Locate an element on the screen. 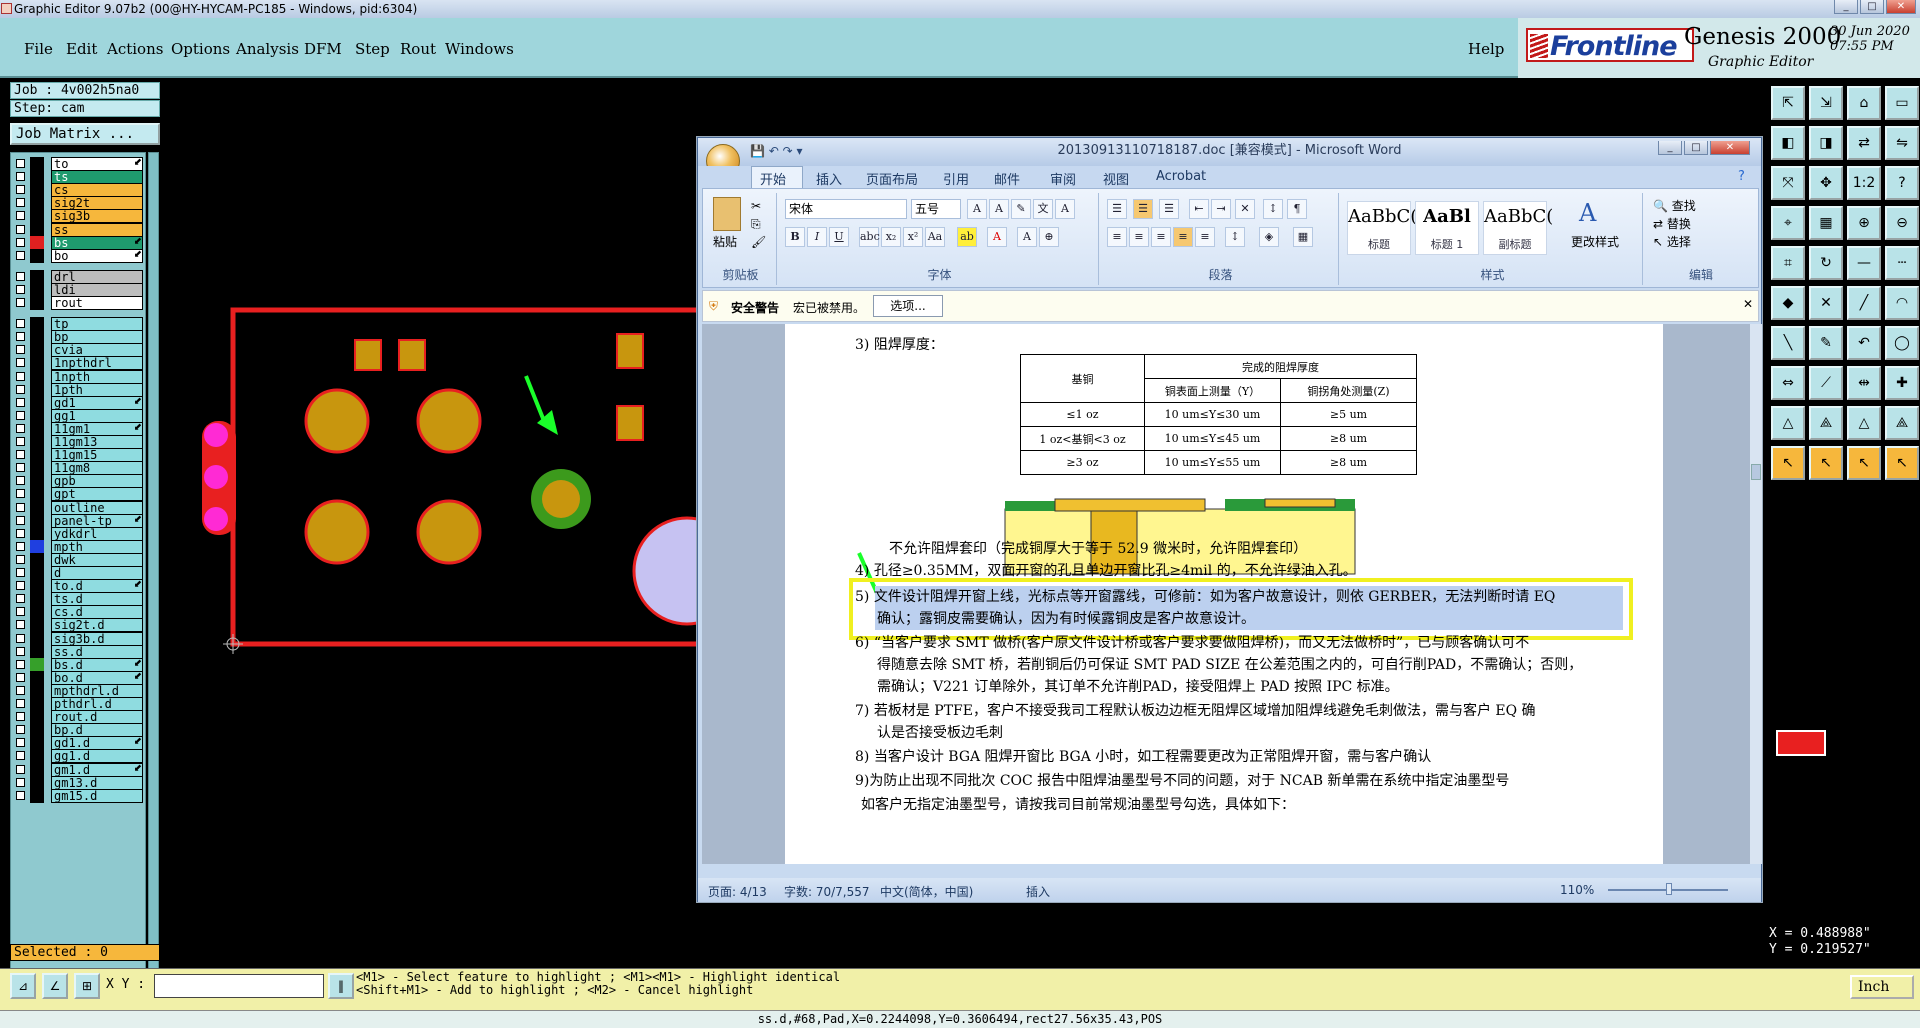  style-title: AaBbC( 标题 is located at coordinates (1382, 228).